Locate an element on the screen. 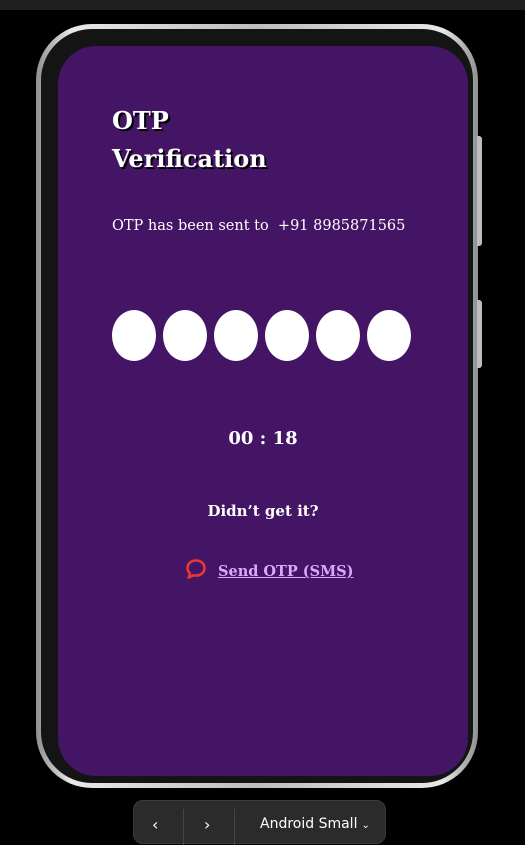 Image resolution: width=525 pixels, height=845 pixels. chevron-left-icon: ‹ is located at coordinates (155, 825).